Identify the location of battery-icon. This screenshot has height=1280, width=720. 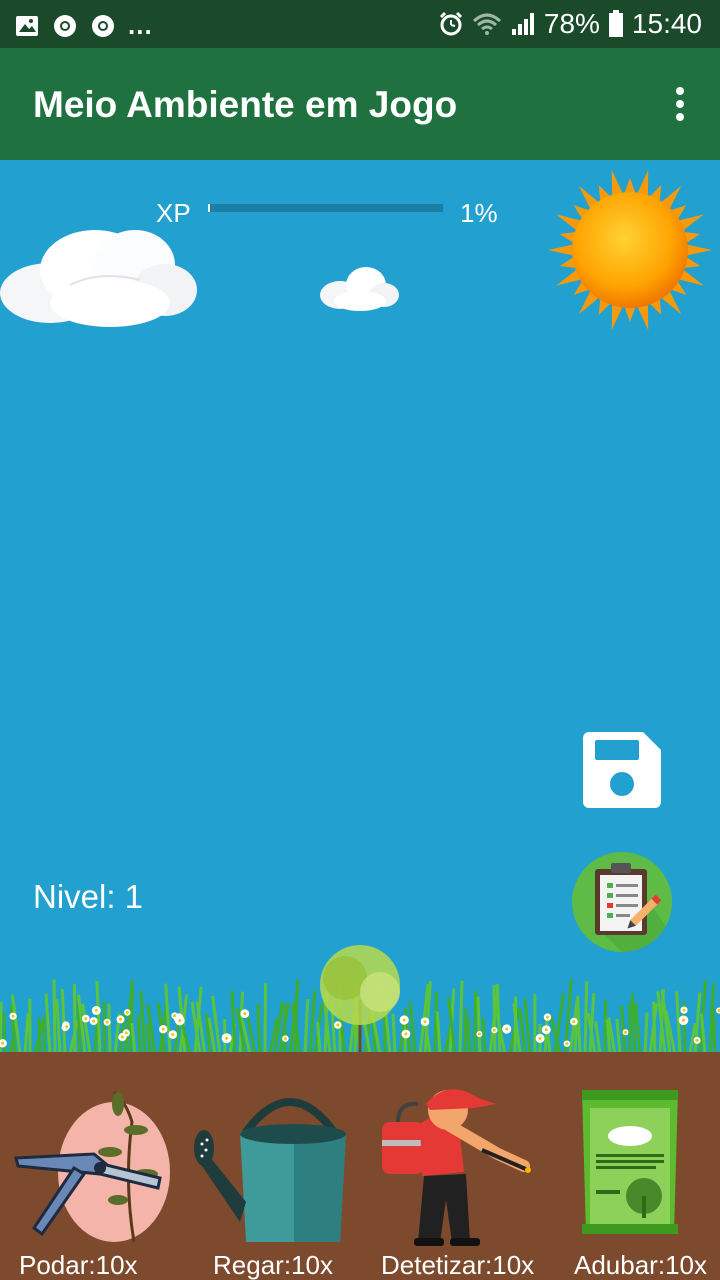
(615, 23).